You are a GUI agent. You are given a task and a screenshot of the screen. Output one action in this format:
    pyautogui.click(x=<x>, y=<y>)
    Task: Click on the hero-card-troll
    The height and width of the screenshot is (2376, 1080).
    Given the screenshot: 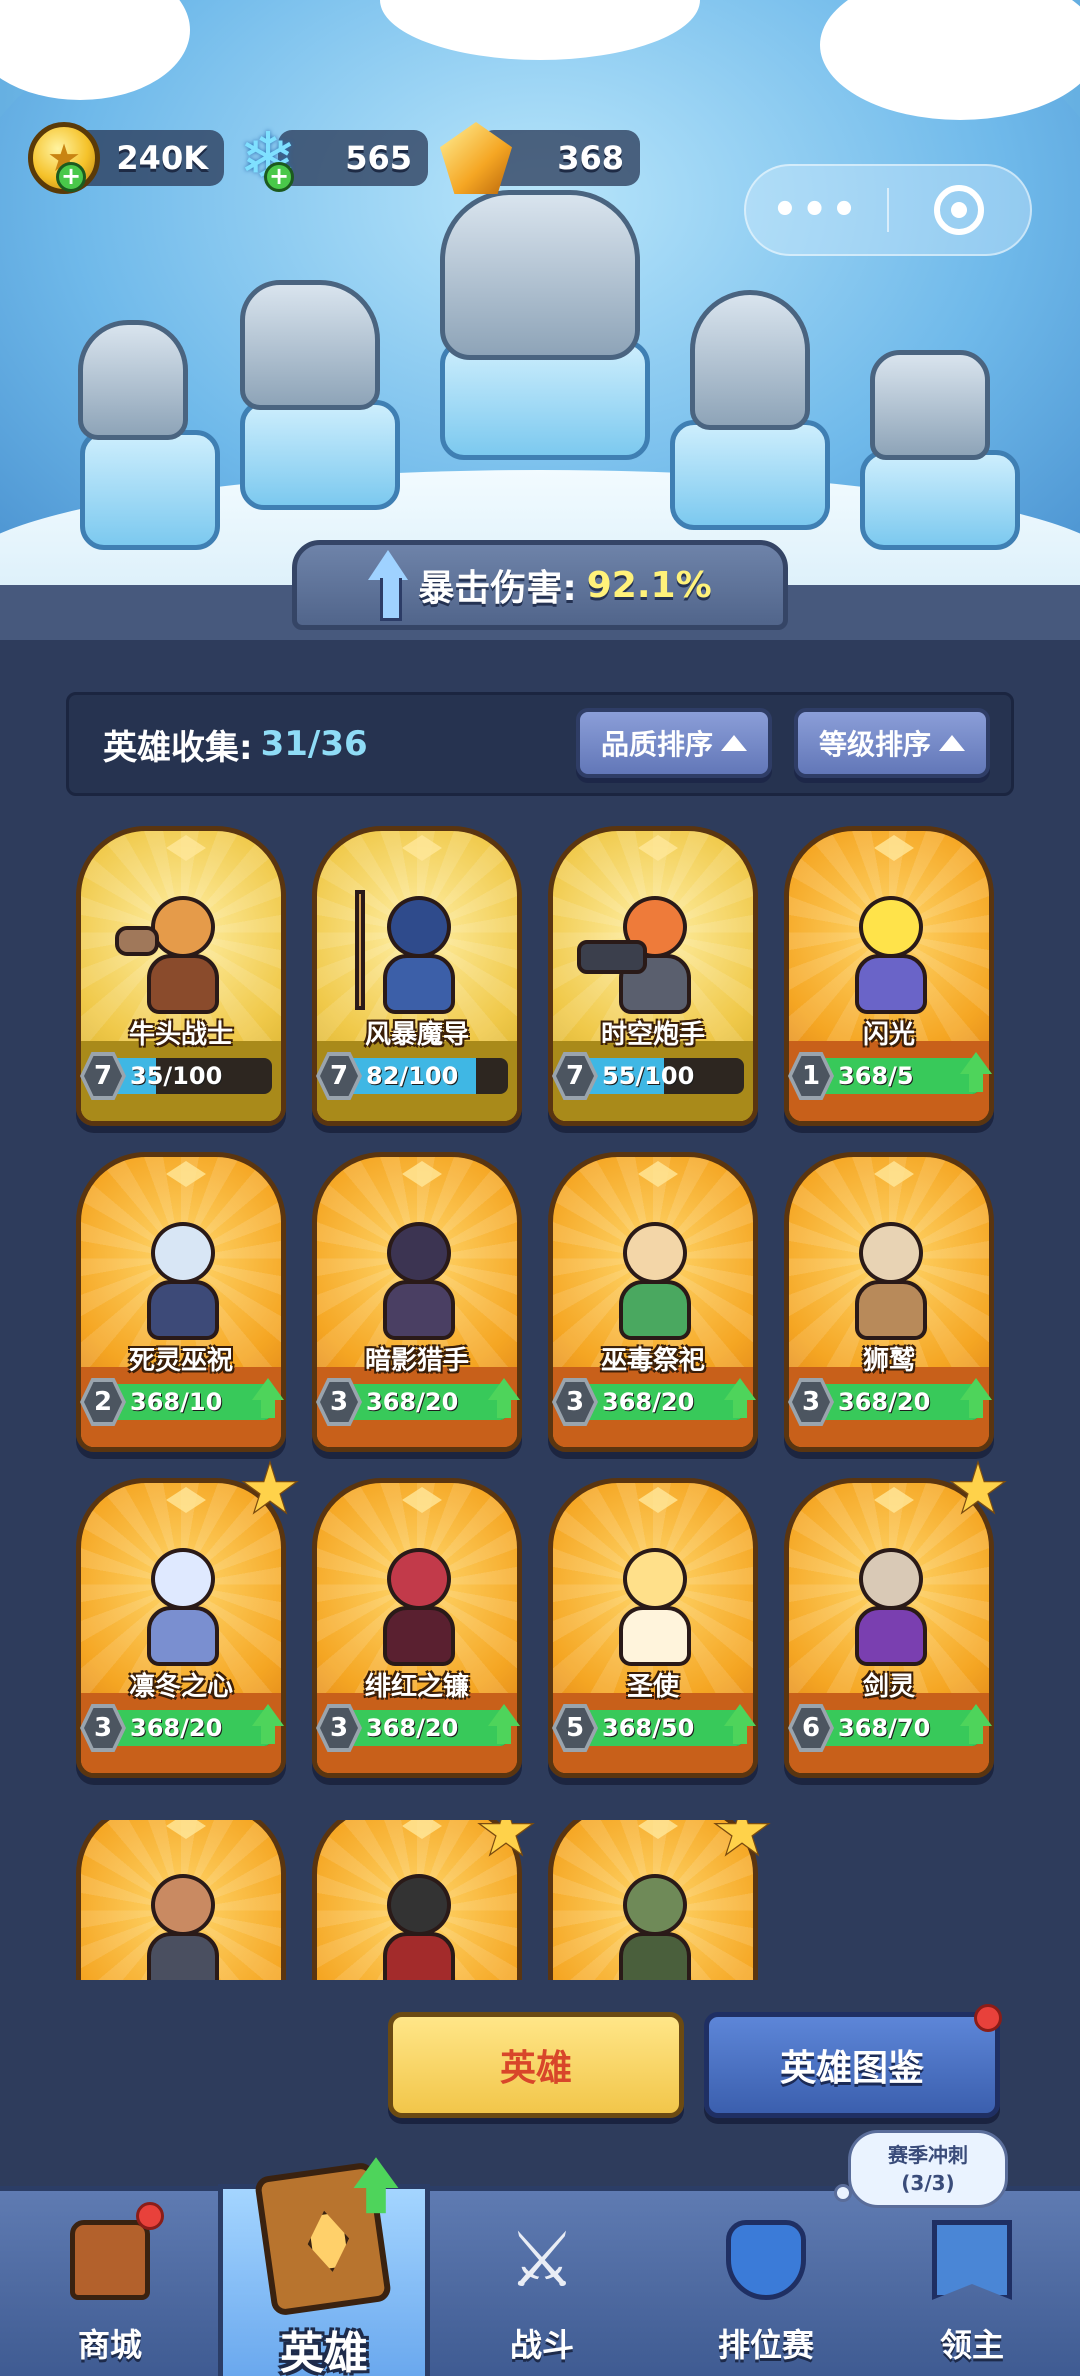 What is the action you would take?
    pyautogui.click(x=659, y=1900)
    